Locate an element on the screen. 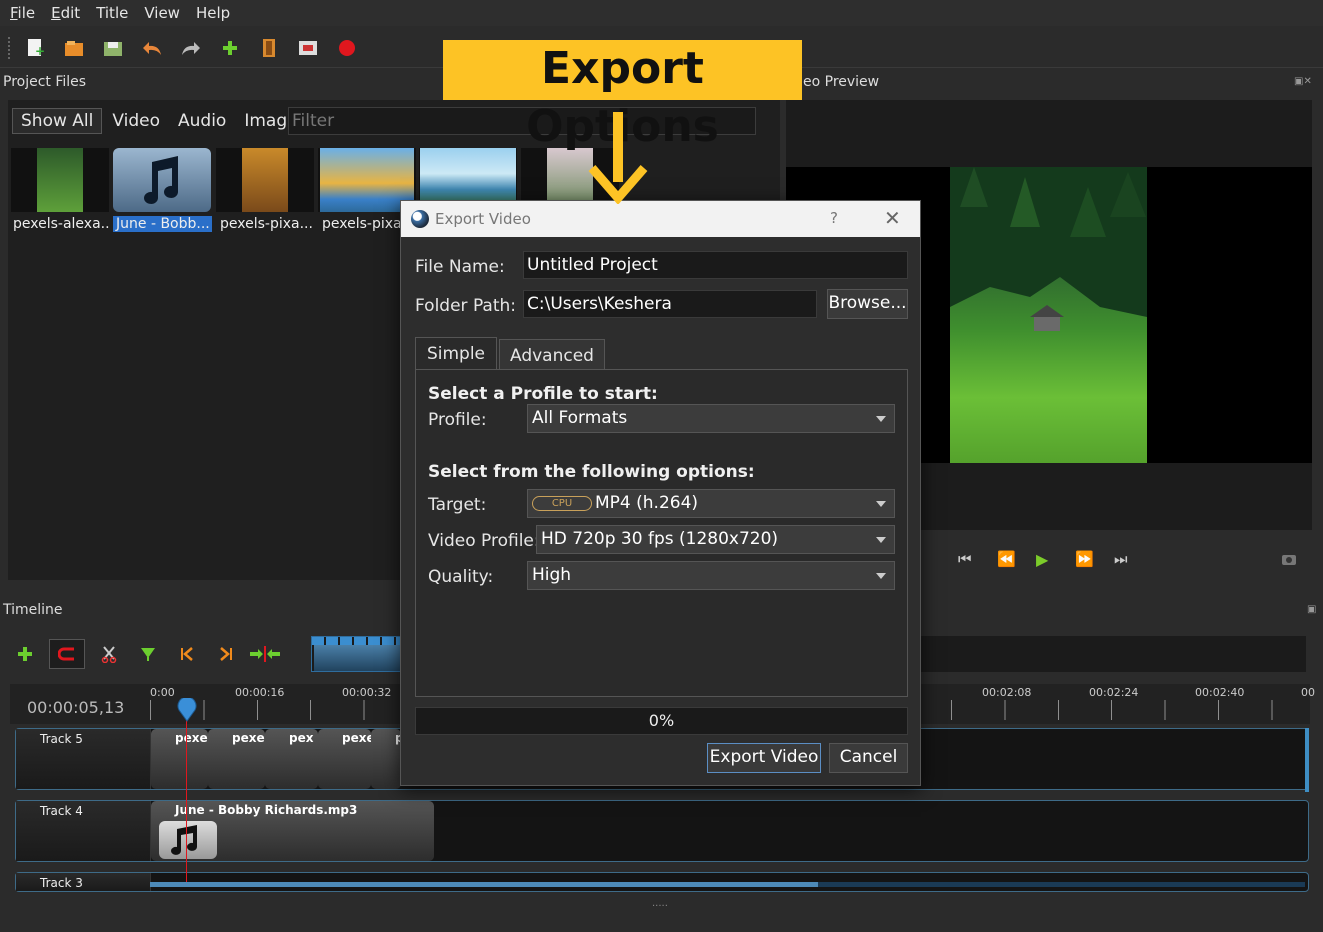  quality-value: High is located at coordinates (552, 575).